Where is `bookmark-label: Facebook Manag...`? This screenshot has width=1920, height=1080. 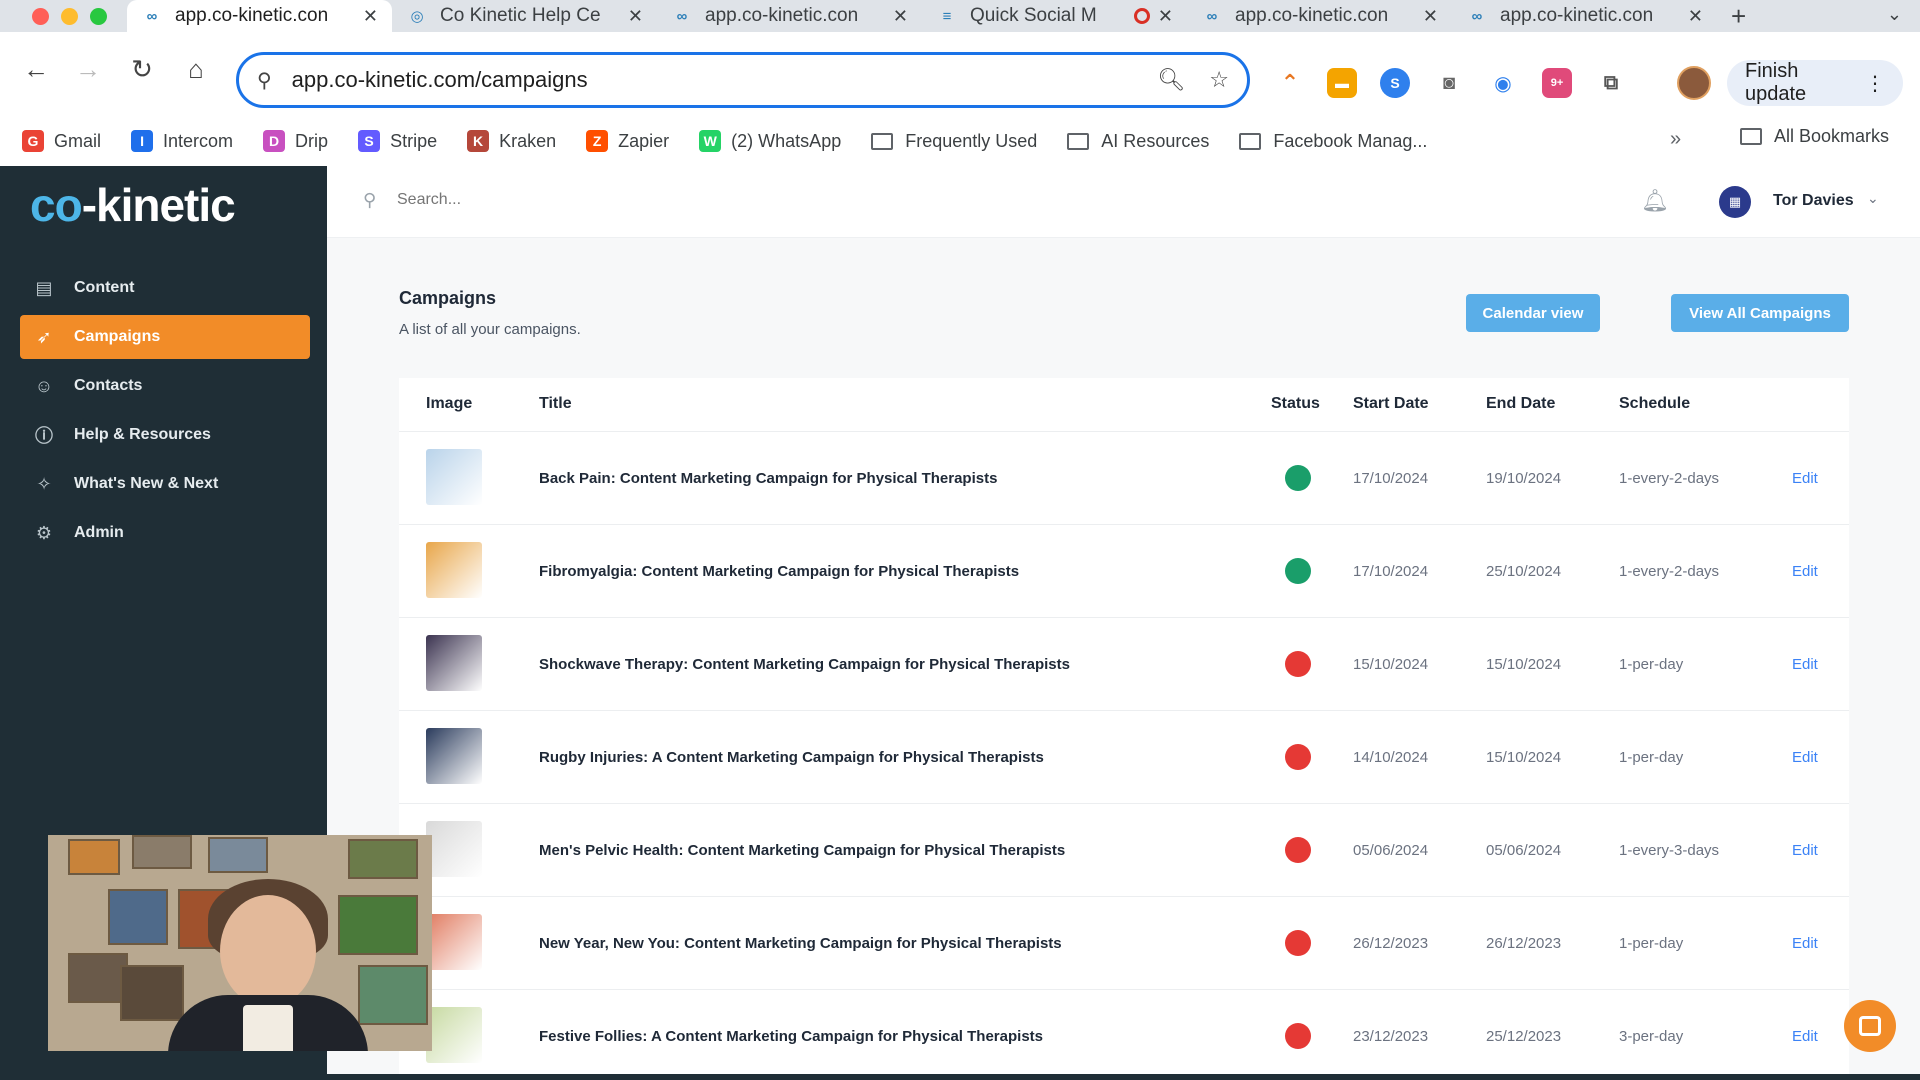
bookmark-label: Facebook Manag... is located at coordinates (1350, 140).